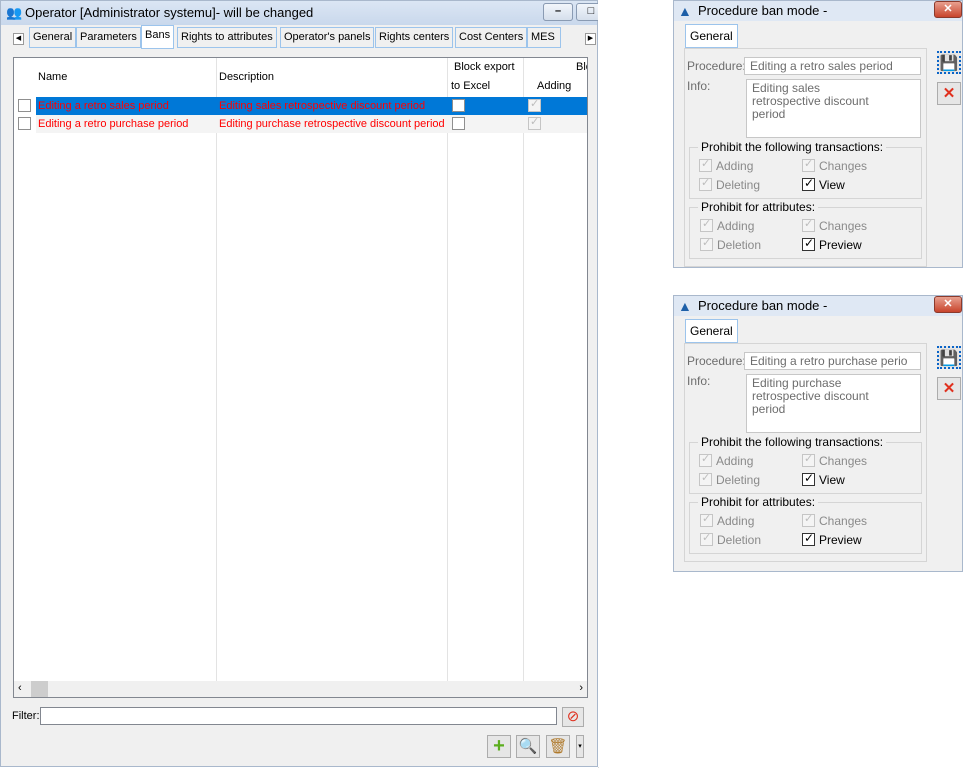 This screenshot has height=768, width=963. Describe the element at coordinates (108, 37) in the screenshot. I see `tab-parameters: Parameters` at that location.